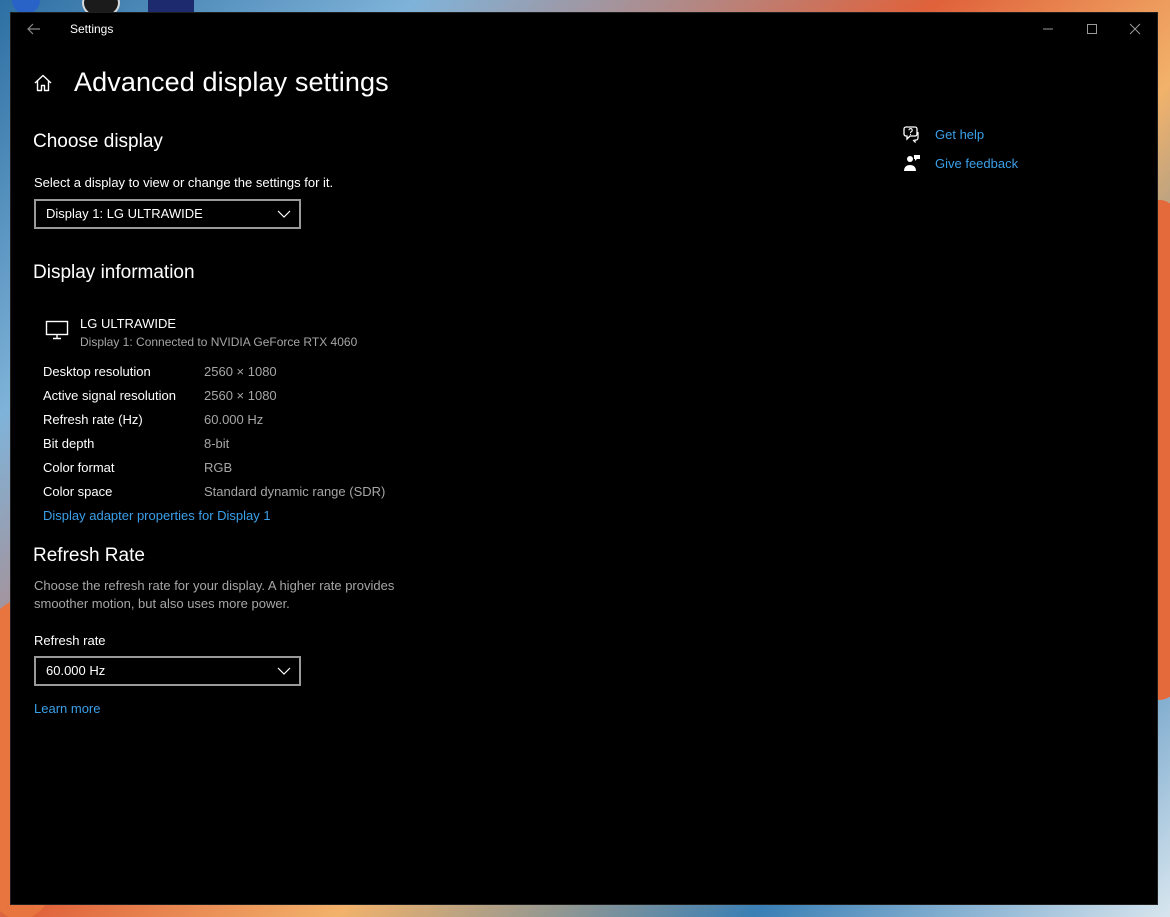 This screenshot has width=1170, height=917. Describe the element at coordinates (912, 134) in the screenshot. I see `help-icon` at that location.